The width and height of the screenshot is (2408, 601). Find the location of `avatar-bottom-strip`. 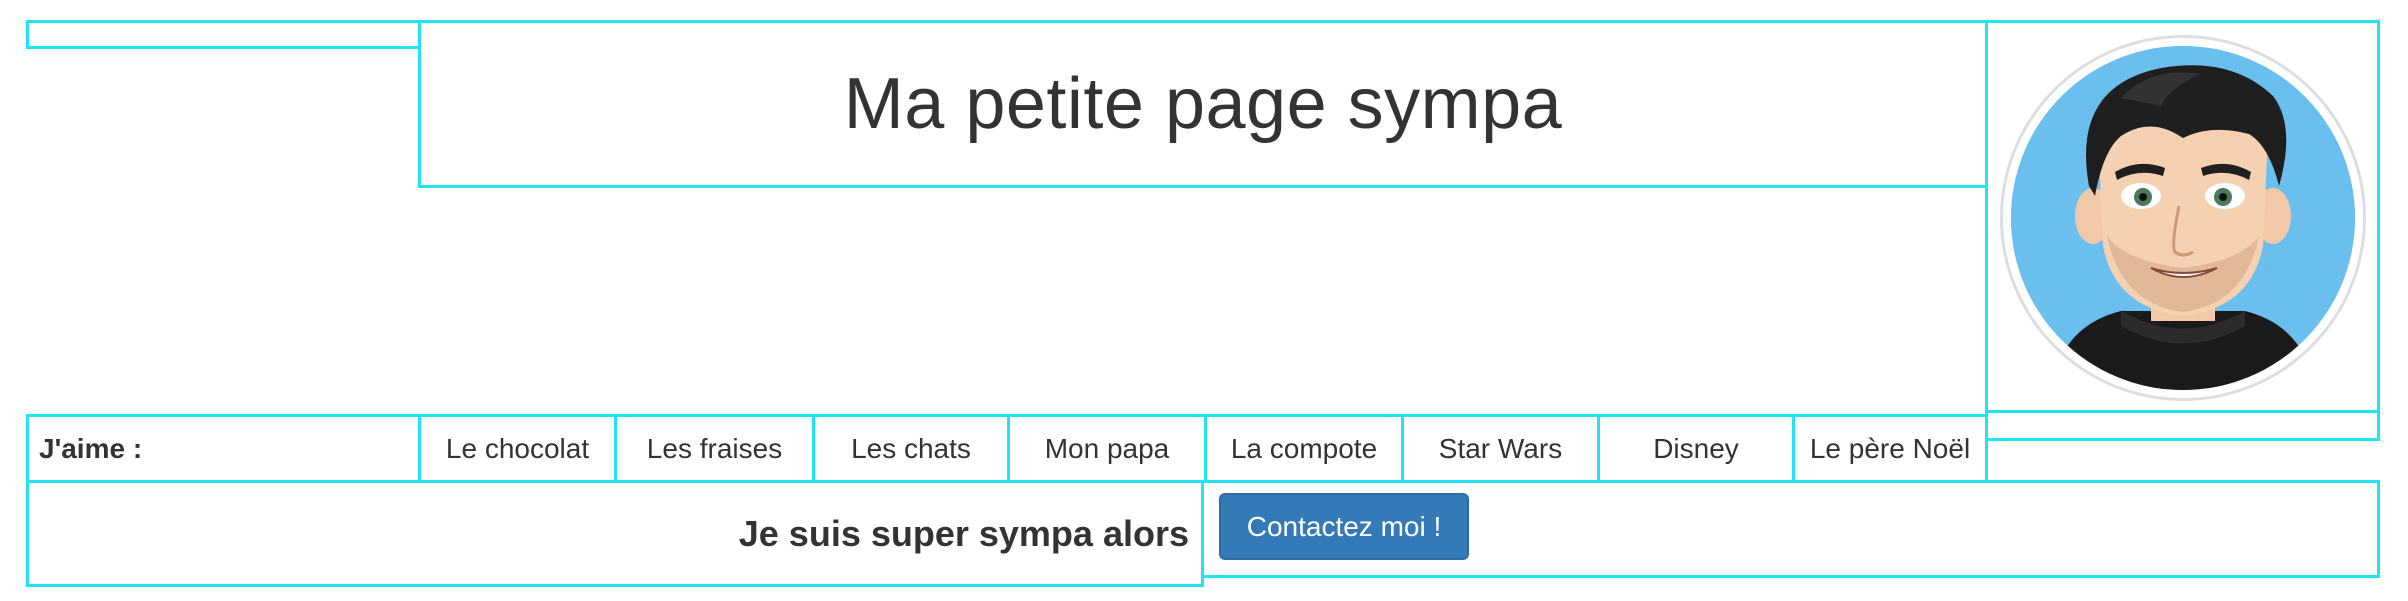

avatar-bottom-strip is located at coordinates (2182, 425).